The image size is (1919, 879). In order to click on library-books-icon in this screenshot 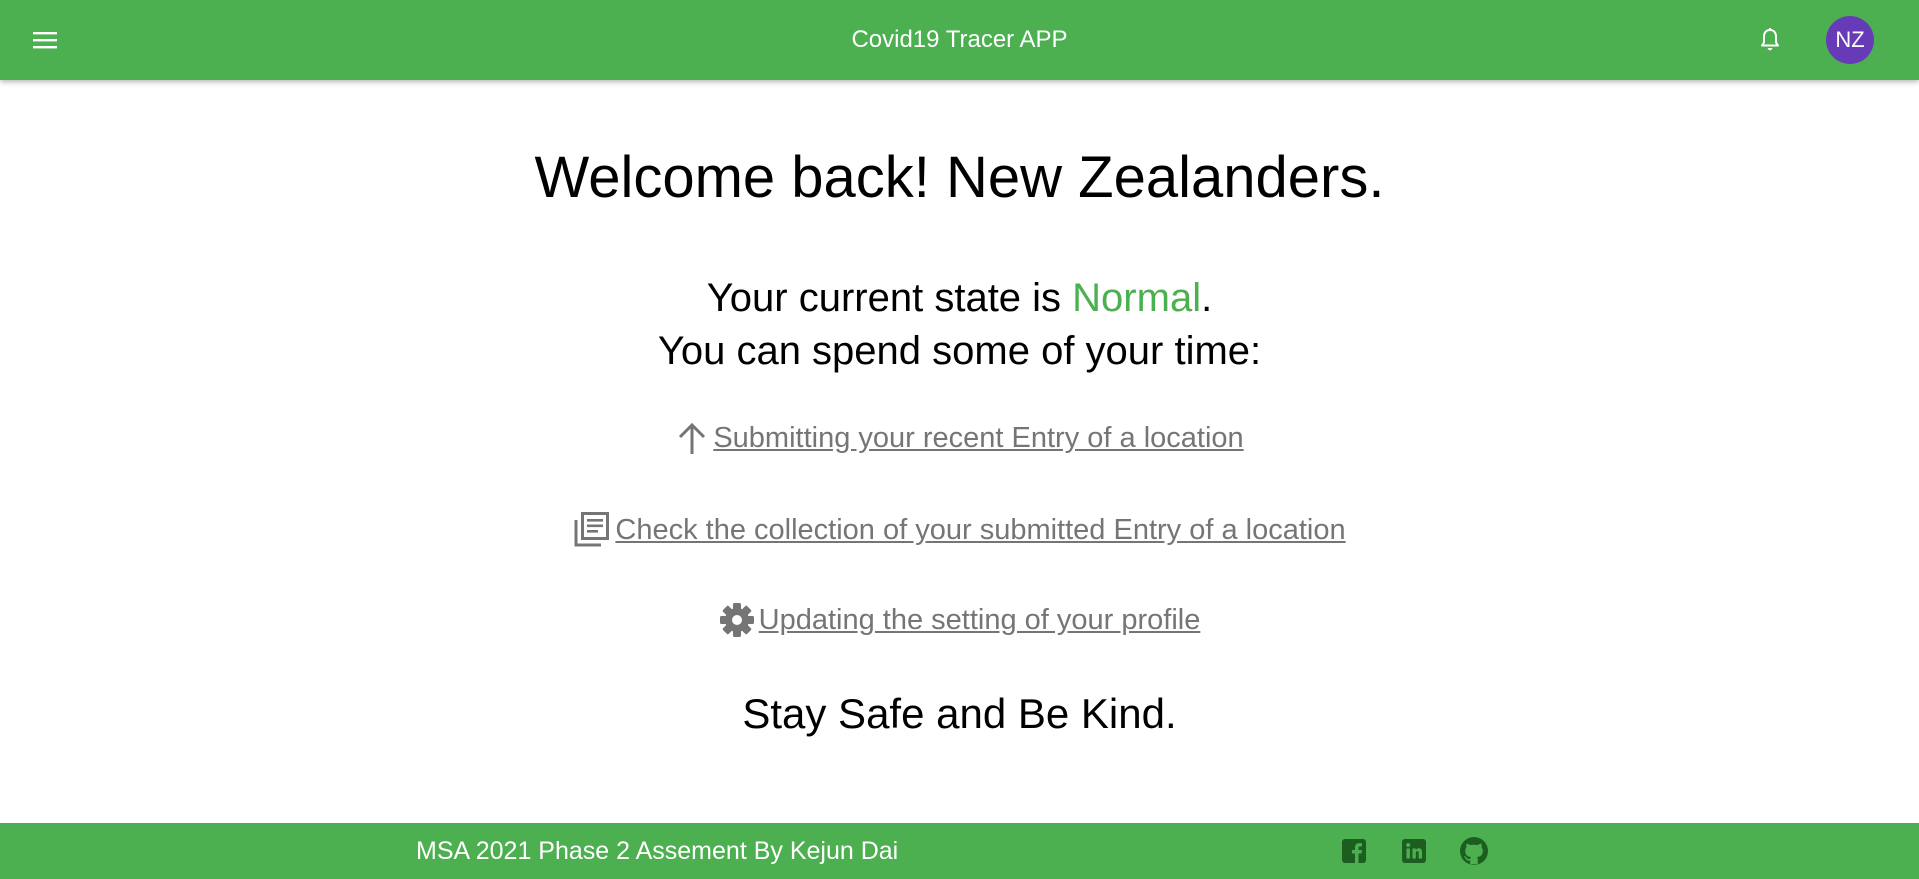, I will do `click(592, 529)`.